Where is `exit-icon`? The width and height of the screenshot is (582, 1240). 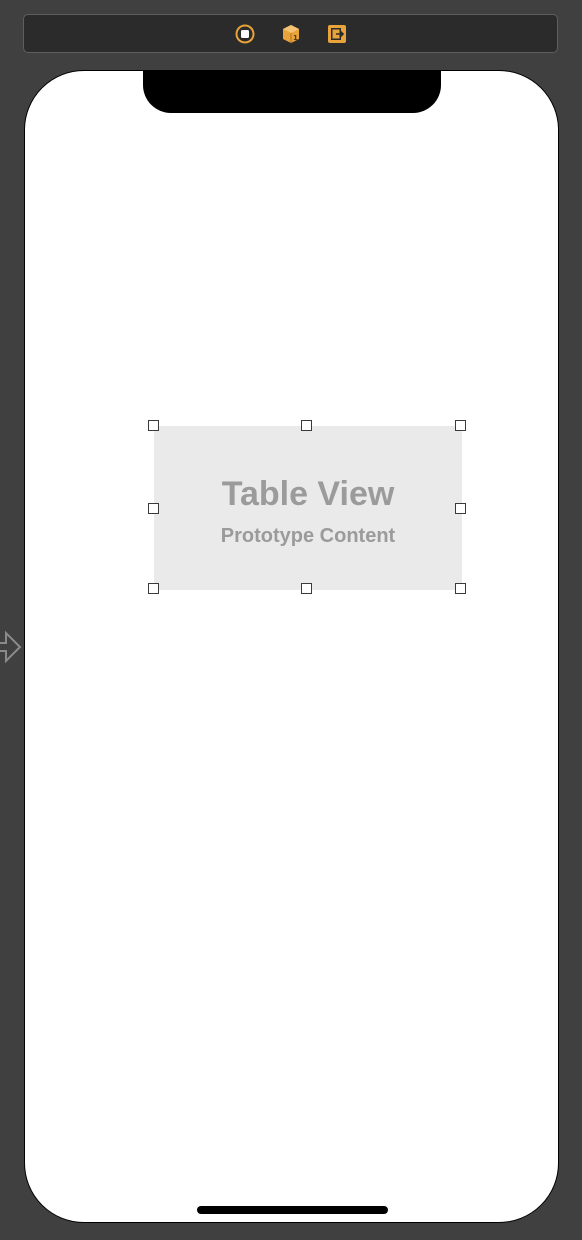
exit-icon is located at coordinates (337, 34).